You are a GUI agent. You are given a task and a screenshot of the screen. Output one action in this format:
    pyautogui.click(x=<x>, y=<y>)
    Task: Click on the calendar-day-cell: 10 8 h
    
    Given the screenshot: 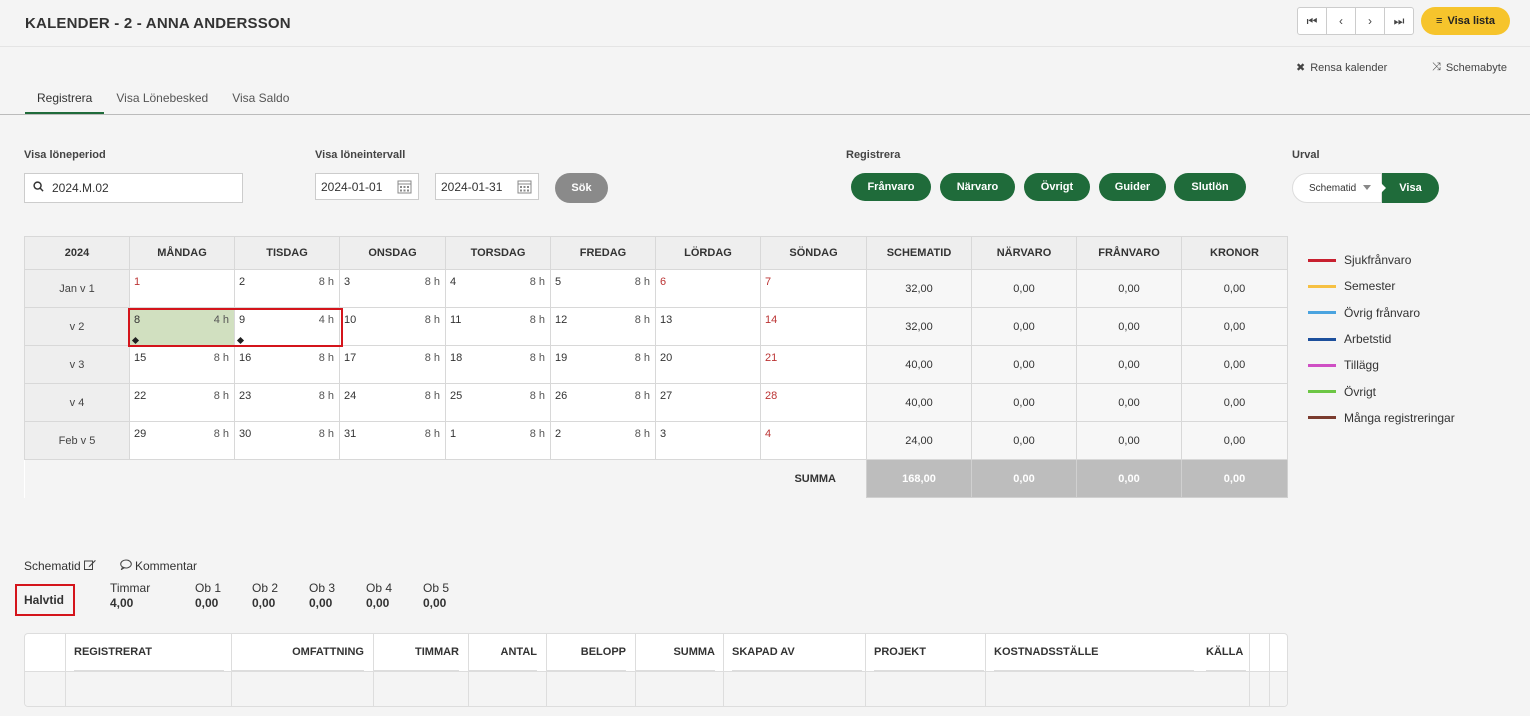 What is the action you would take?
    pyautogui.click(x=392, y=326)
    